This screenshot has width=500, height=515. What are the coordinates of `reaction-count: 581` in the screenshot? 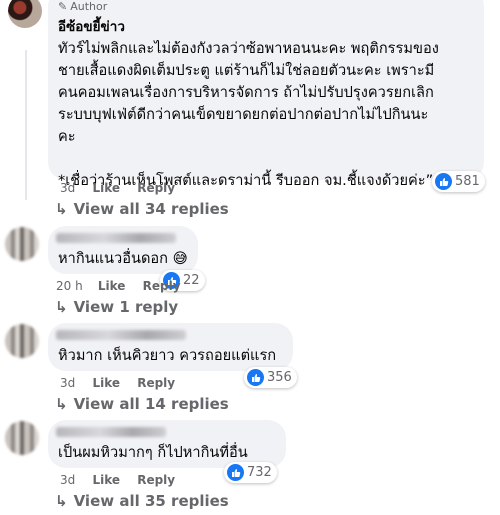 It's located at (458, 181).